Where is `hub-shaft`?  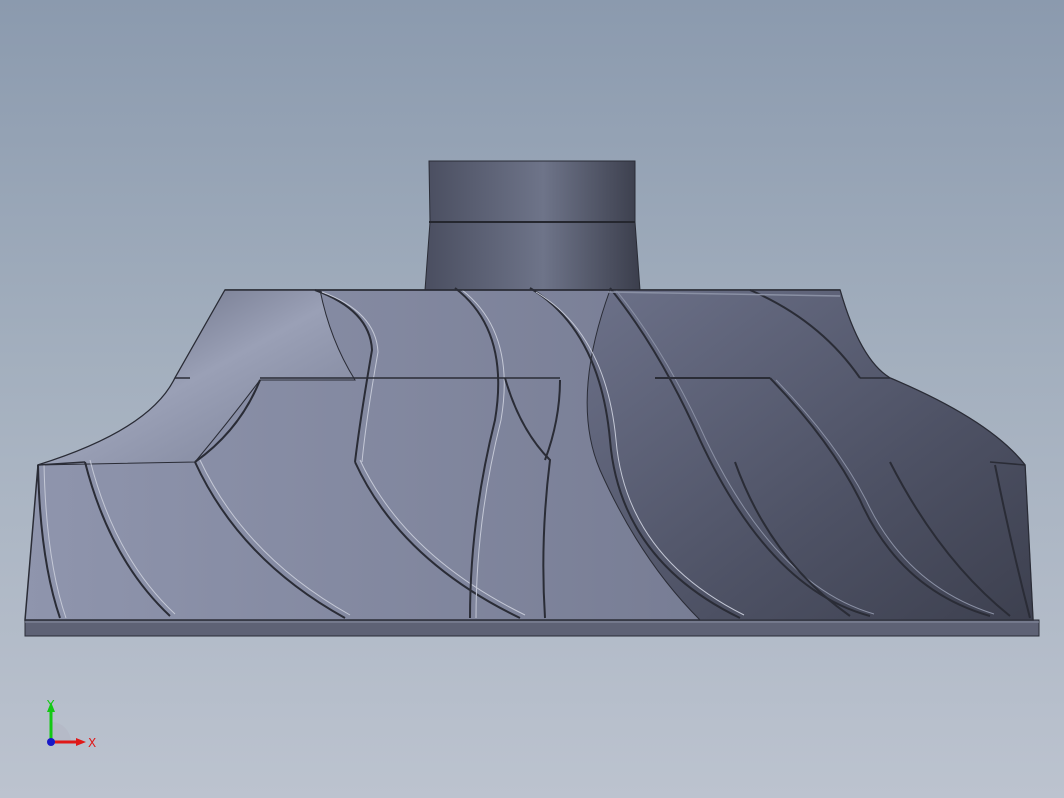 hub-shaft is located at coordinates (532, 225).